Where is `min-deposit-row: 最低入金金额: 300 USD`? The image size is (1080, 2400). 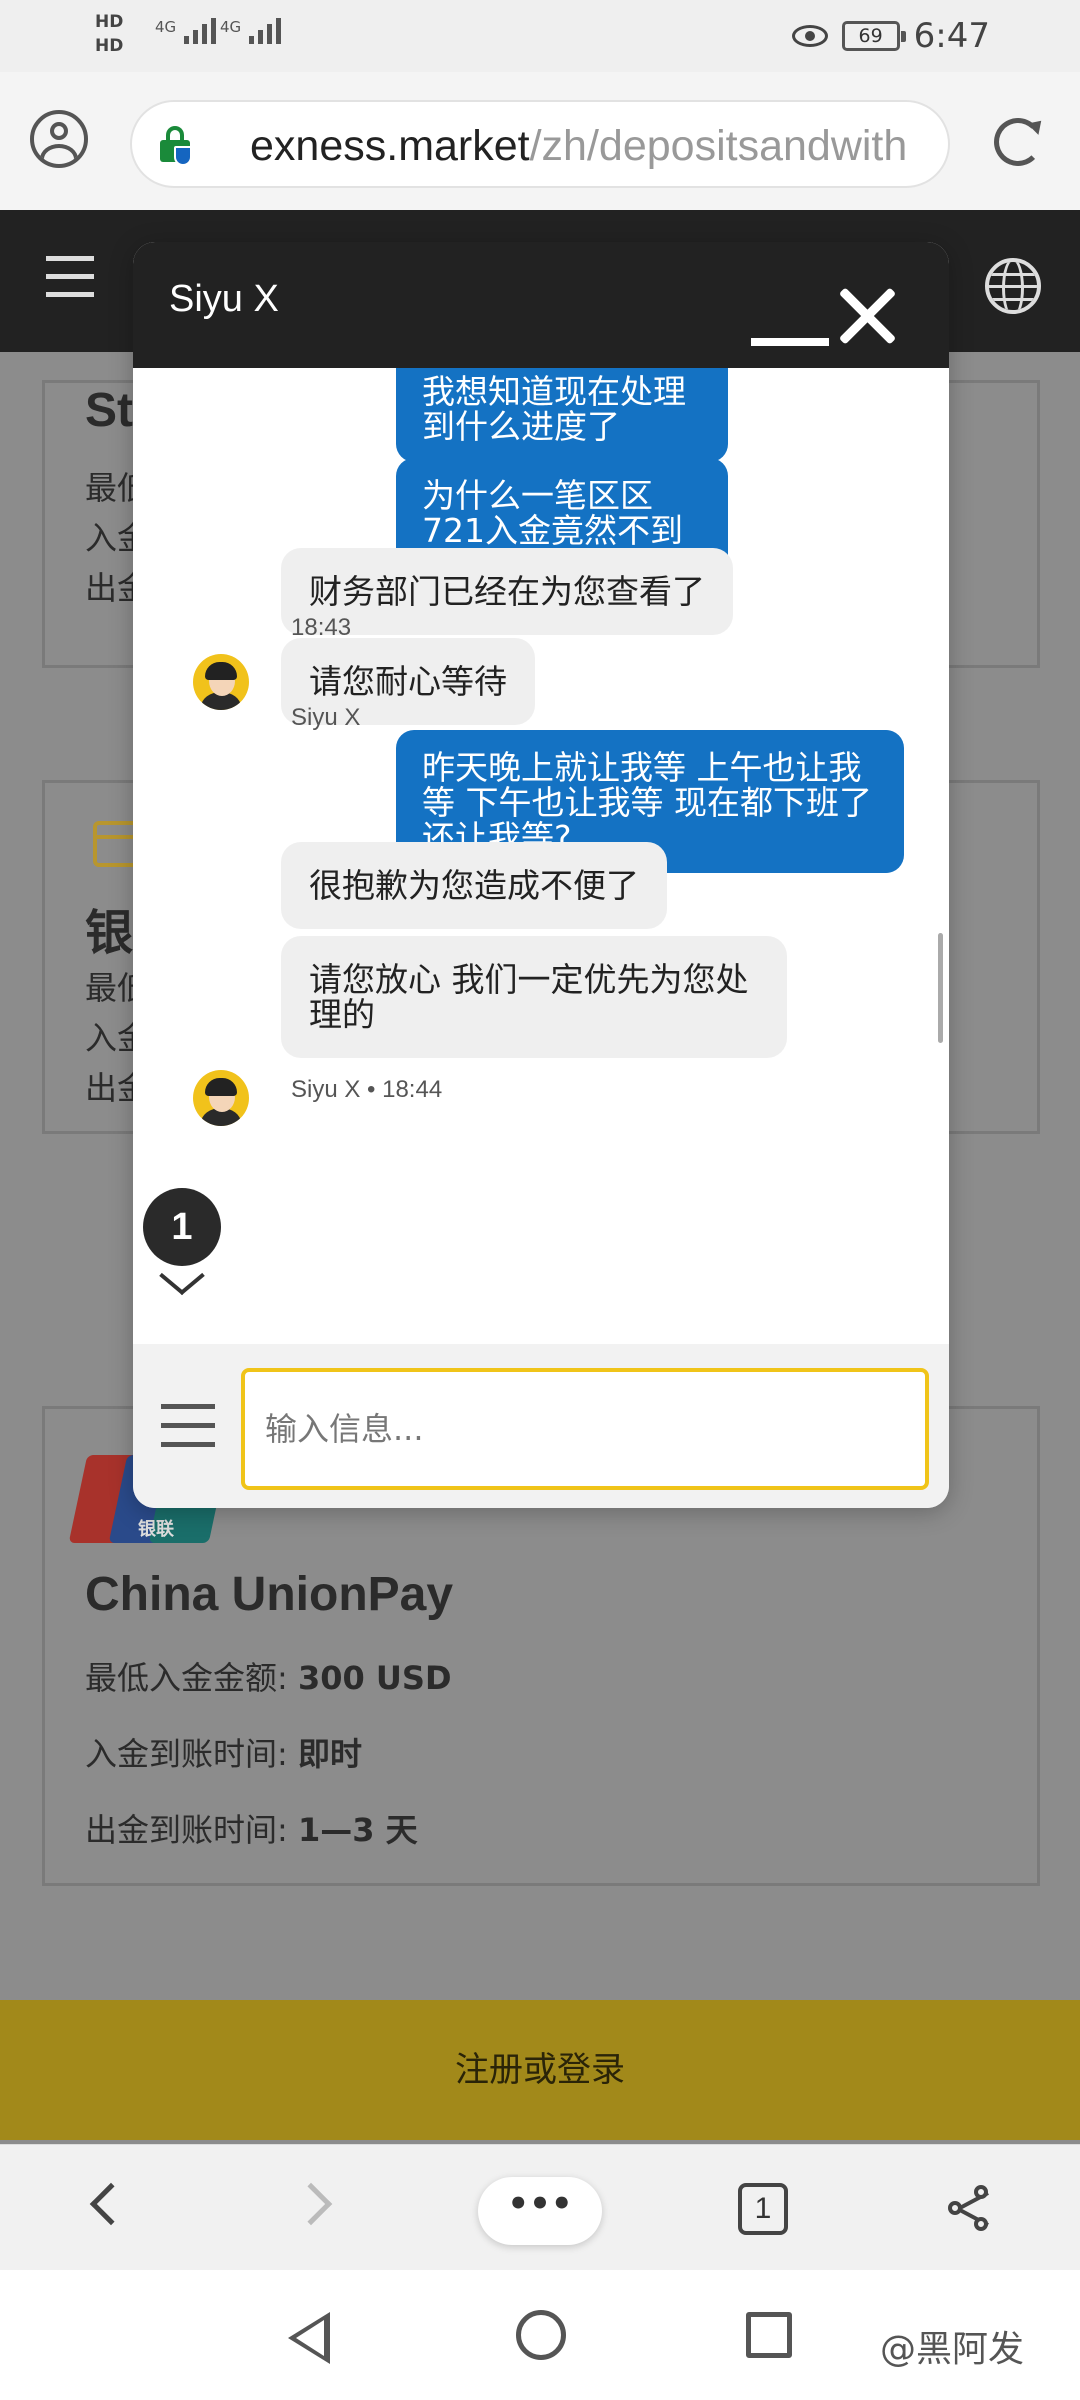 min-deposit-row: 最低入金金额: 300 USD is located at coordinates (268, 1676).